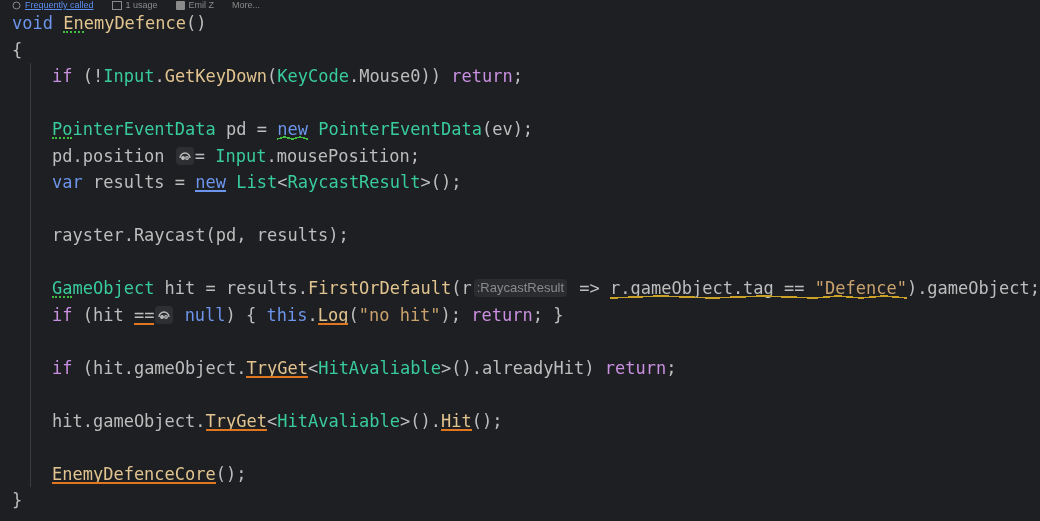  What do you see at coordinates (287, 76) in the screenshot?
I see `code-text: if (!Input.GetKeyDown(KeyCode.Mouse0)) return;` at bounding box center [287, 76].